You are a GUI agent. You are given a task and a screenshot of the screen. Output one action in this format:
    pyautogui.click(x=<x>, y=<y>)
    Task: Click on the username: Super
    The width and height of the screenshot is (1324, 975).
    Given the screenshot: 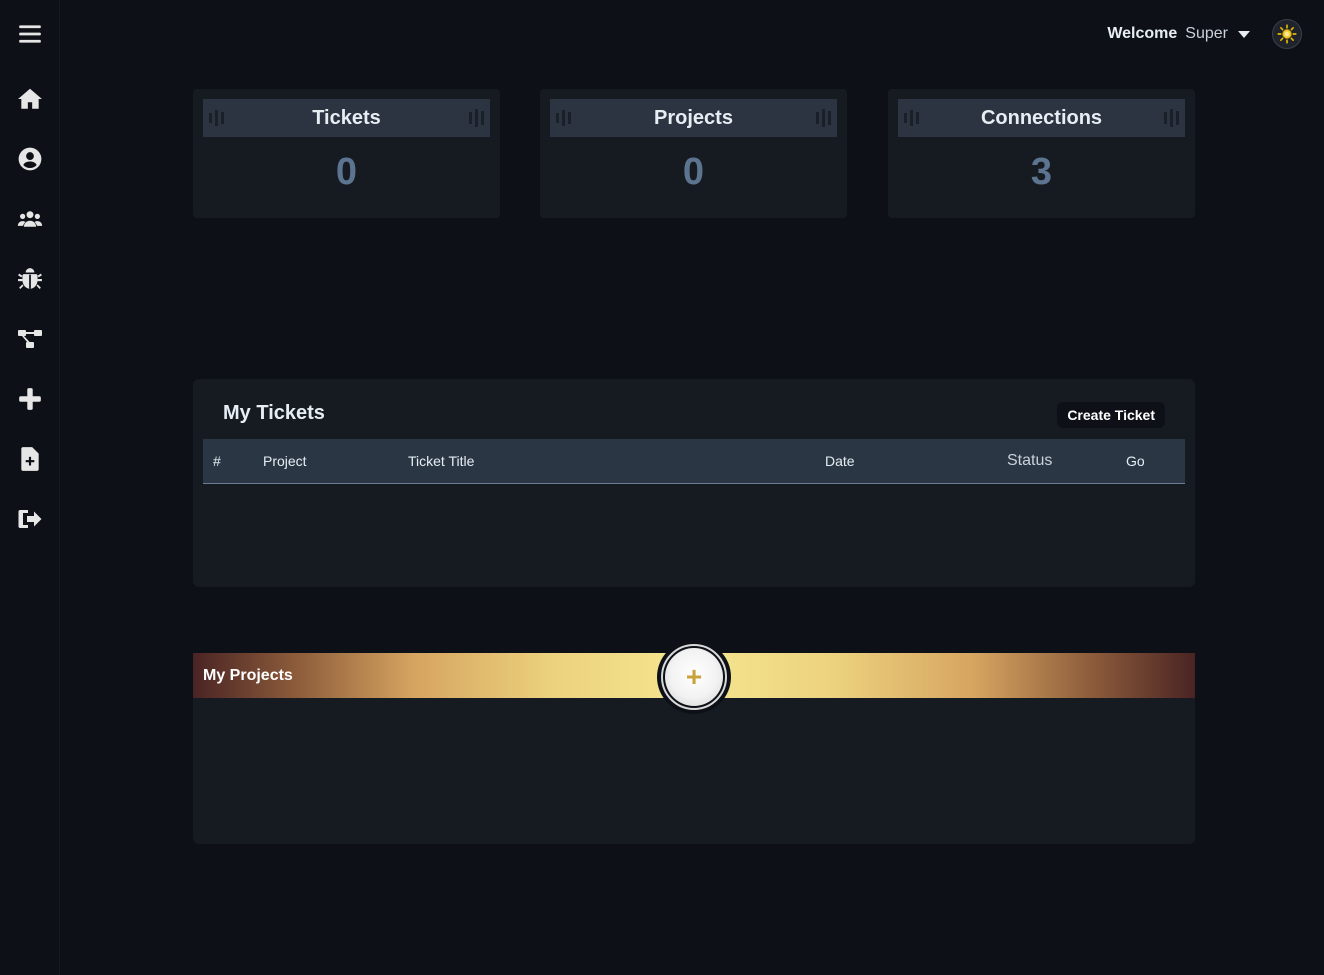 What is the action you would take?
    pyautogui.click(x=1206, y=34)
    